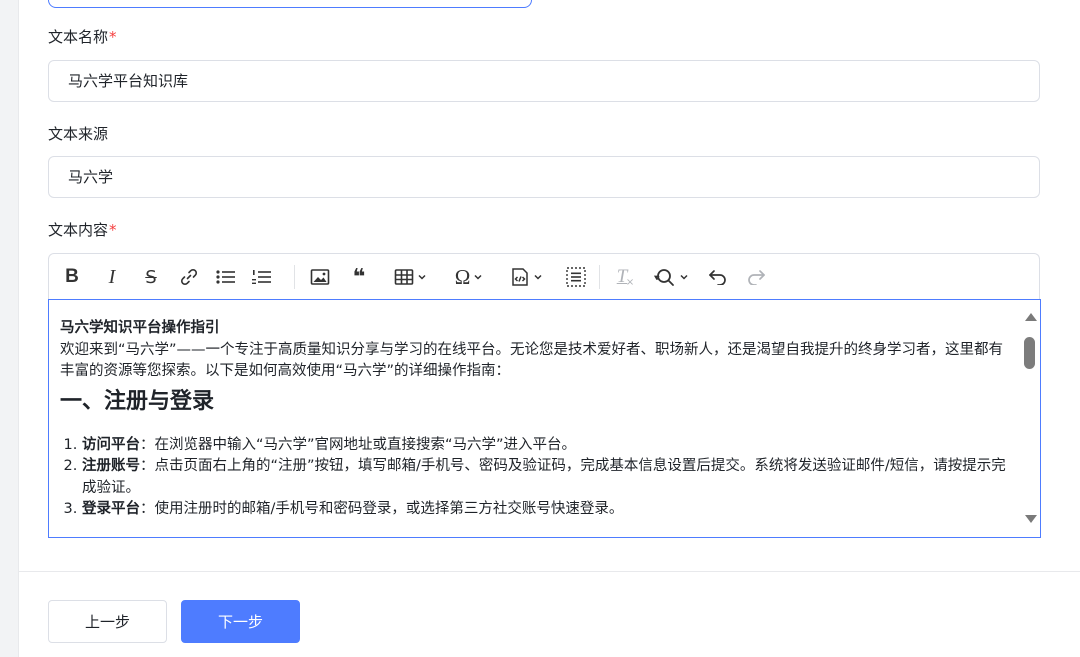  I want to click on bulleted-list-button, so click(226, 277).